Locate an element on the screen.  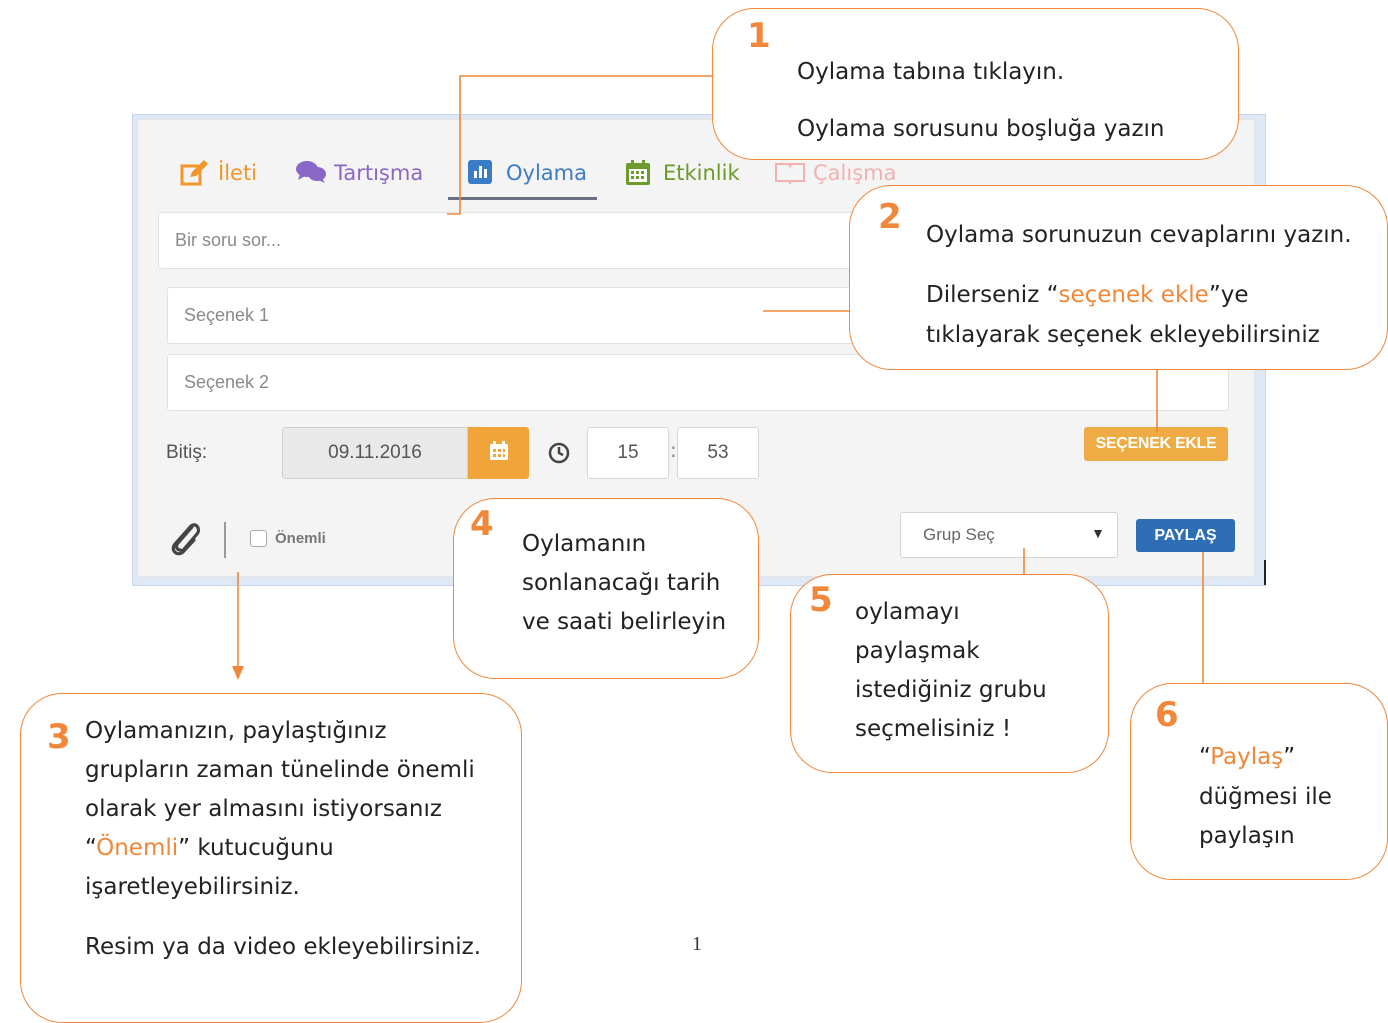
caret-down-icon: ▼ is located at coordinates (1098, 533).